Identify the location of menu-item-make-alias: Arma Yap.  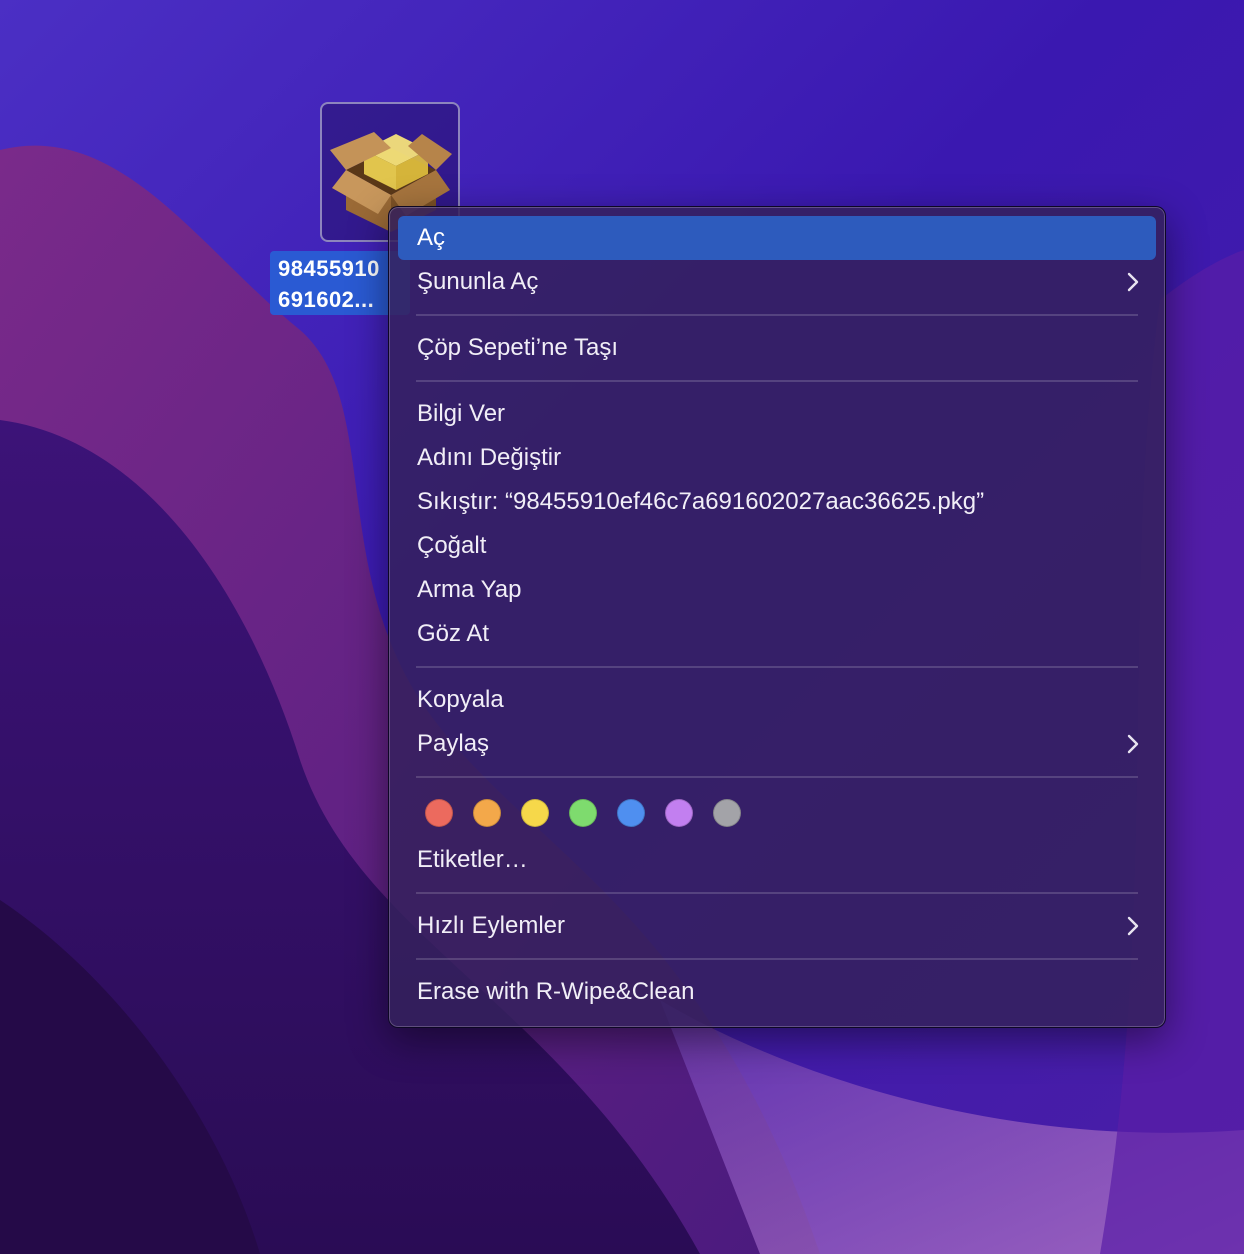
(777, 590).